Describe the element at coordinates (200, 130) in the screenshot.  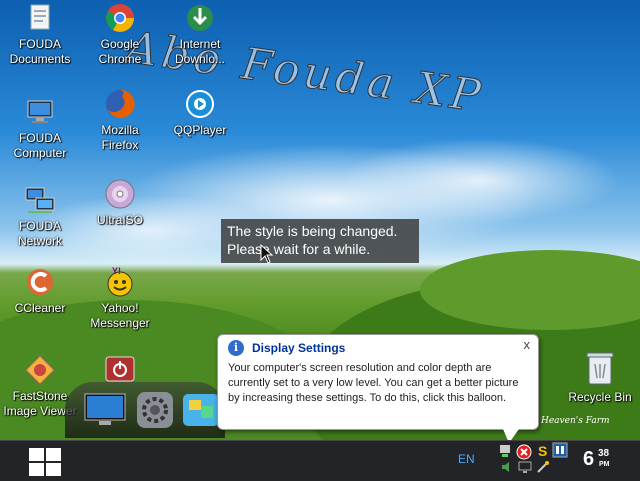
I see `desktop-icon-label: QQPlayer` at that location.